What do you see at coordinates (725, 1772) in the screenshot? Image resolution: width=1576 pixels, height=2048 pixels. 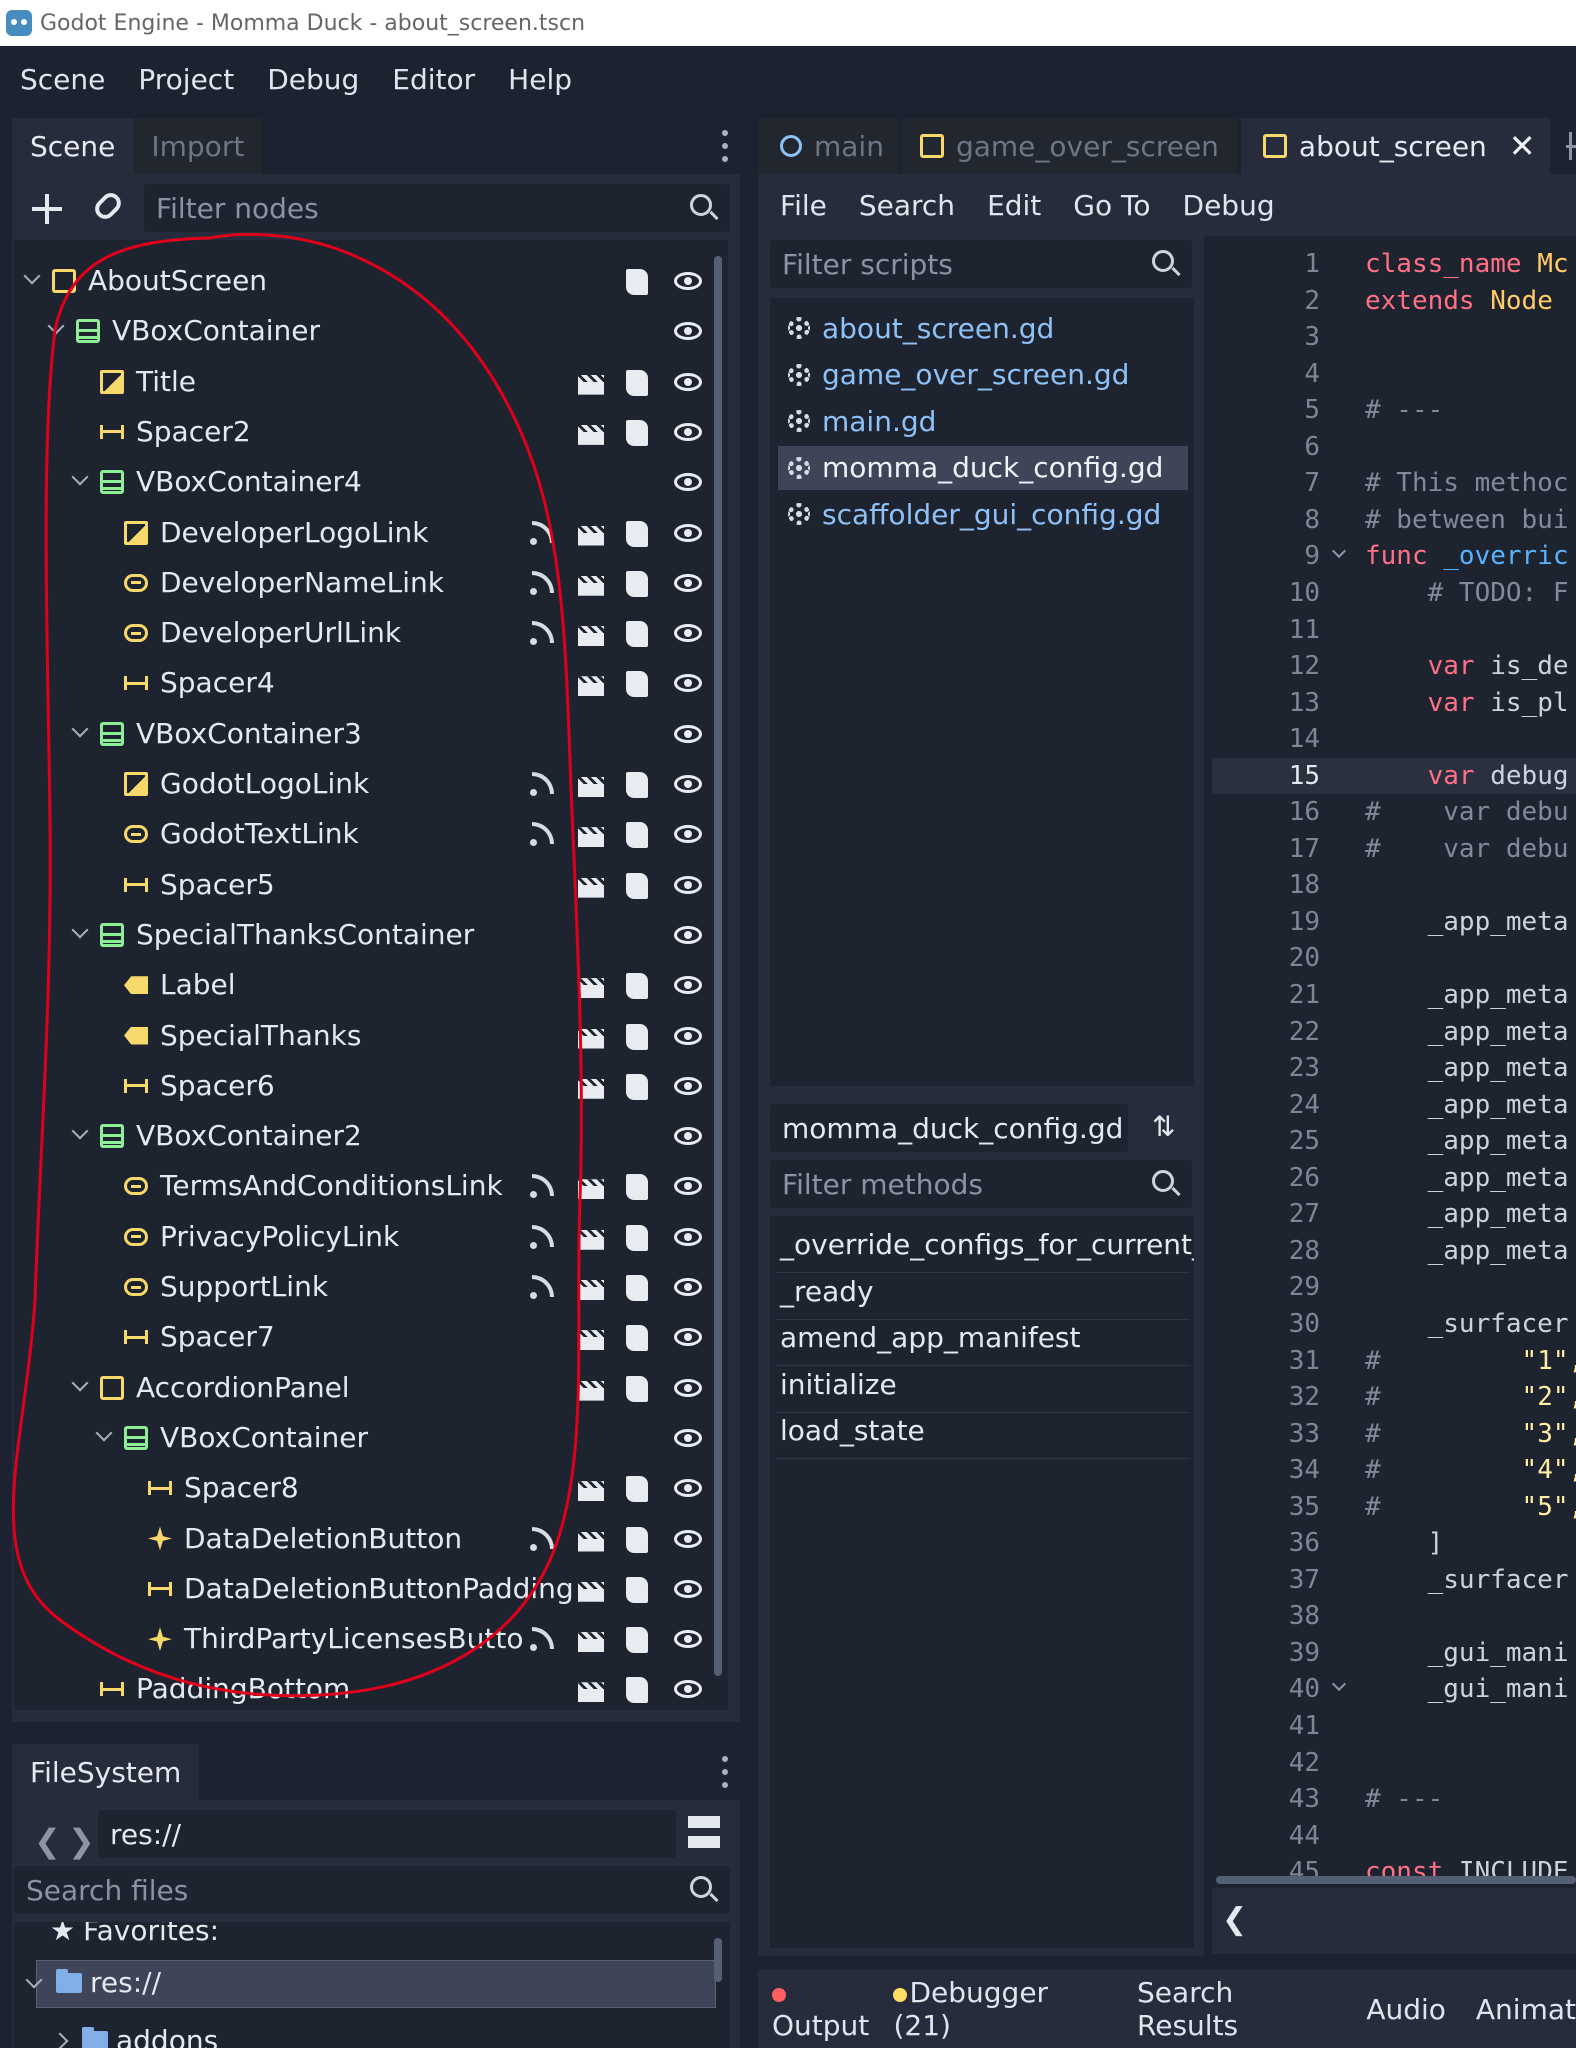 I see `filesystem-dock-menu-icon` at bounding box center [725, 1772].